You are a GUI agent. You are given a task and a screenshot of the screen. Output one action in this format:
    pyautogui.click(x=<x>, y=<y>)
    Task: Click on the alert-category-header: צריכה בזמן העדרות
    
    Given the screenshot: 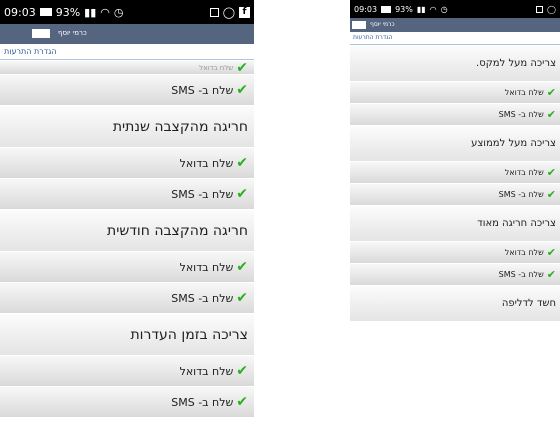 What is the action you would take?
    pyautogui.click(x=127, y=334)
    